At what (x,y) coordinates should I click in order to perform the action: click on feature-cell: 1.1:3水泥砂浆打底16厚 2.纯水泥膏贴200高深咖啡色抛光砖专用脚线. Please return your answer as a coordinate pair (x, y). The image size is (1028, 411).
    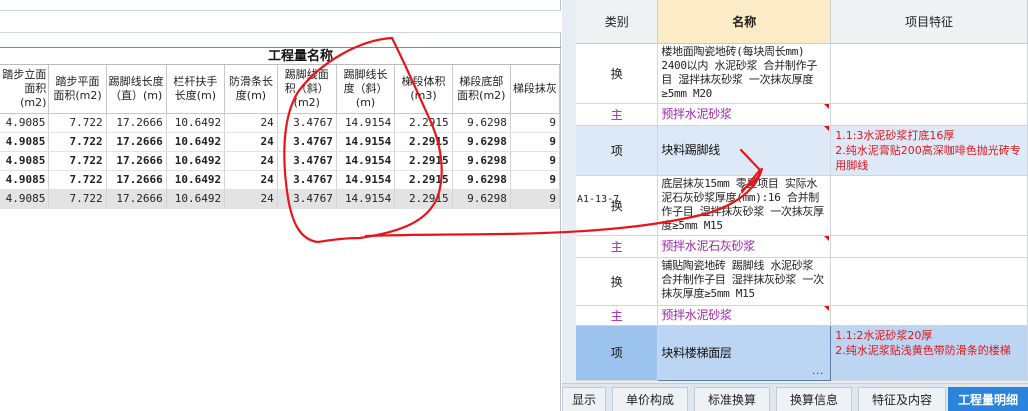
    Looking at the image, I should click on (929, 150).